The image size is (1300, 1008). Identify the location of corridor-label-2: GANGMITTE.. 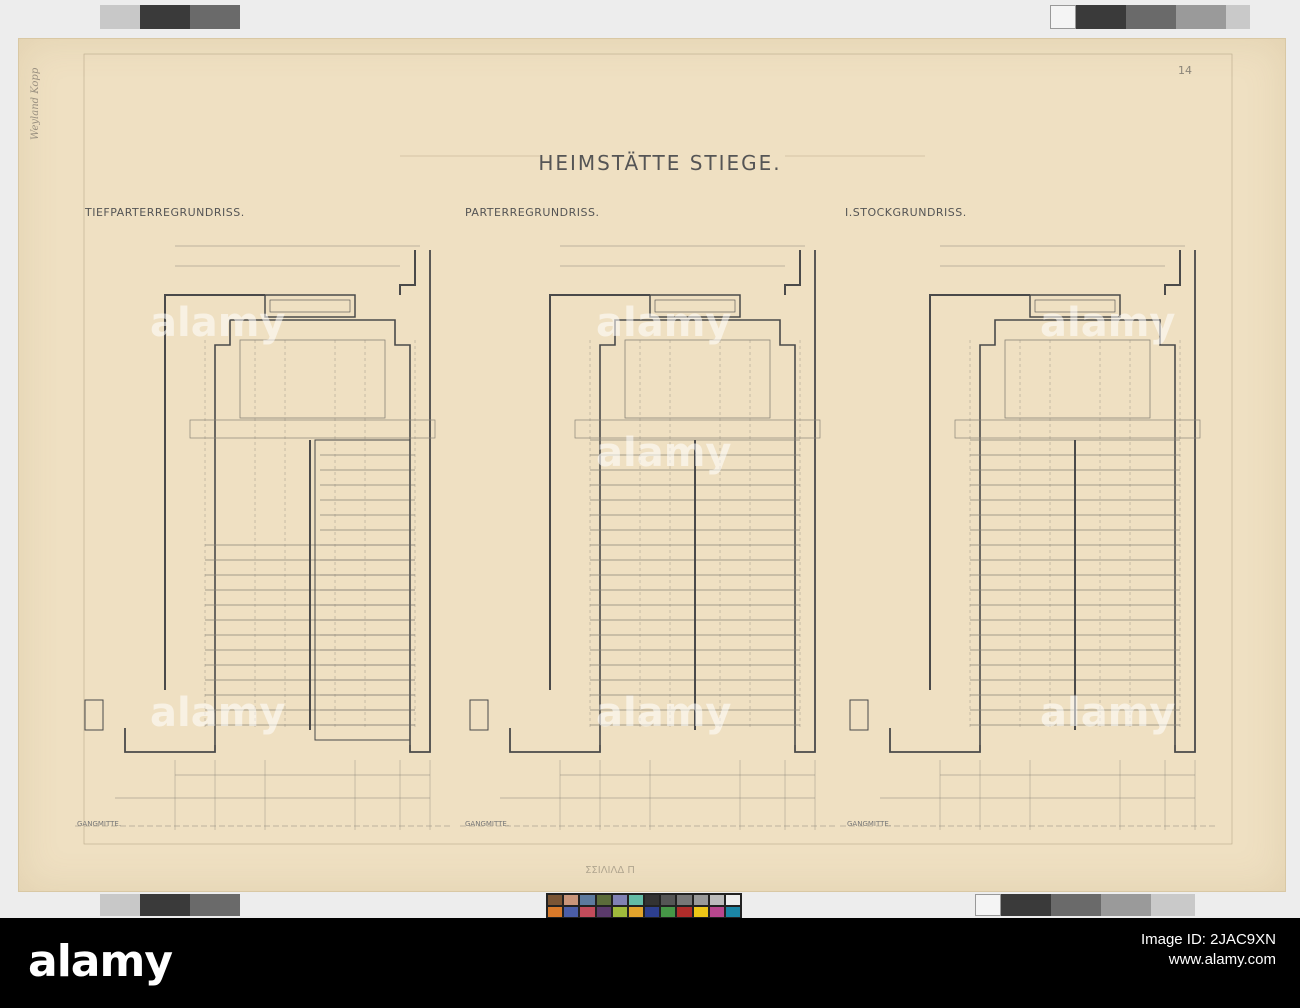
(487, 824).